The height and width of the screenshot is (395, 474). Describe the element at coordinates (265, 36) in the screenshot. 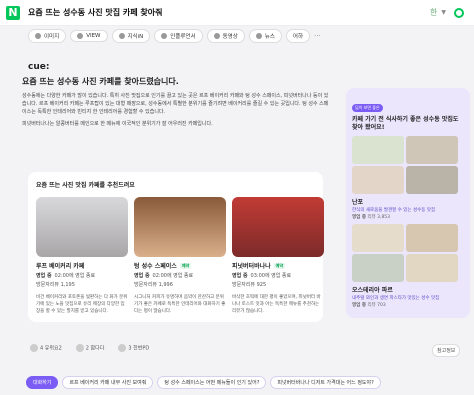

I see `tab-news: 뉴스` at that location.